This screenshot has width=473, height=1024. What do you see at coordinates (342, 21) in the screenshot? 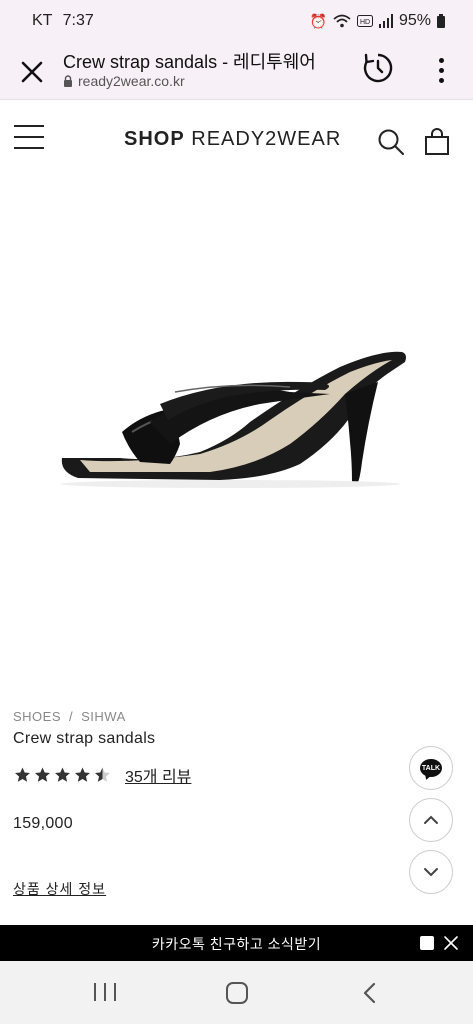
I see `wifi-icon` at bounding box center [342, 21].